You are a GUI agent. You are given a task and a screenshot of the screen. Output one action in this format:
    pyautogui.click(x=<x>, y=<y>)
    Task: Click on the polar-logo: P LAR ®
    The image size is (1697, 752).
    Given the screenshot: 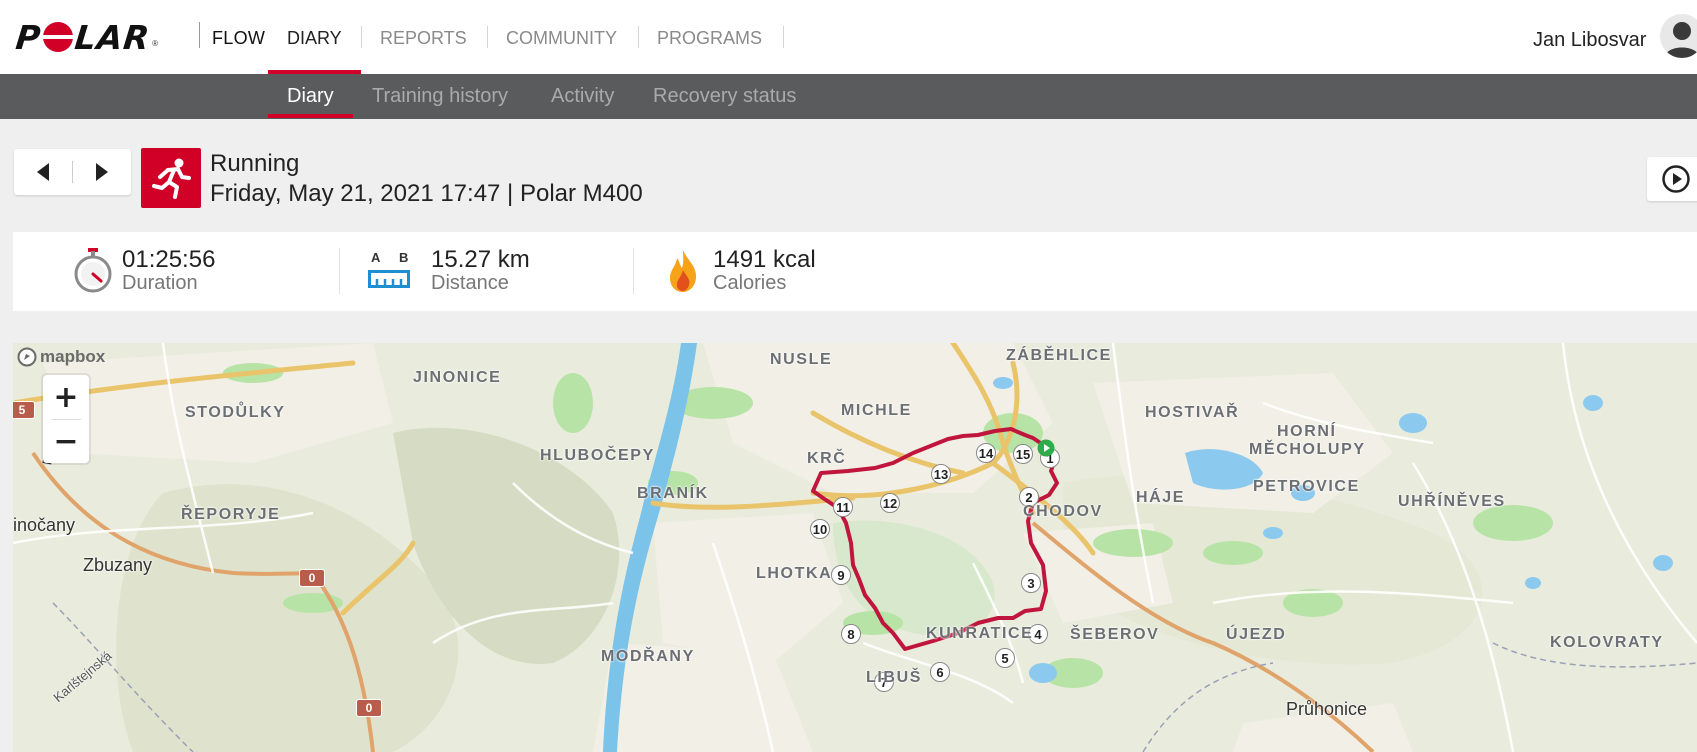 What is the action you would take?
    pyautogui.click(x=86, y=37)
    